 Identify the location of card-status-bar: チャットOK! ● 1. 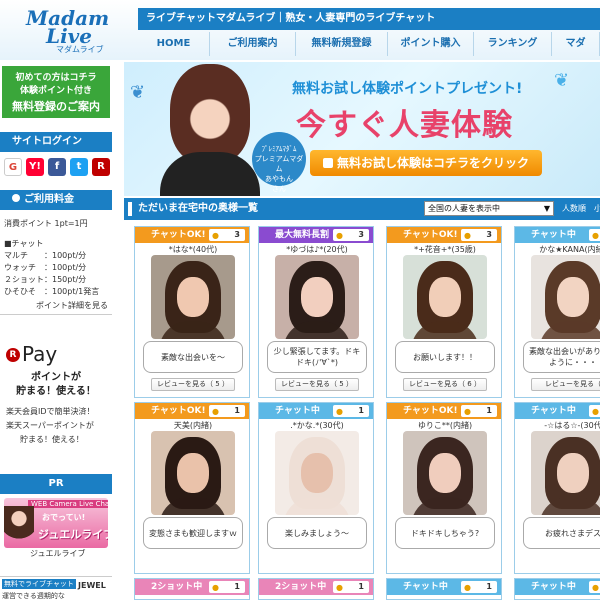
(192, 411).